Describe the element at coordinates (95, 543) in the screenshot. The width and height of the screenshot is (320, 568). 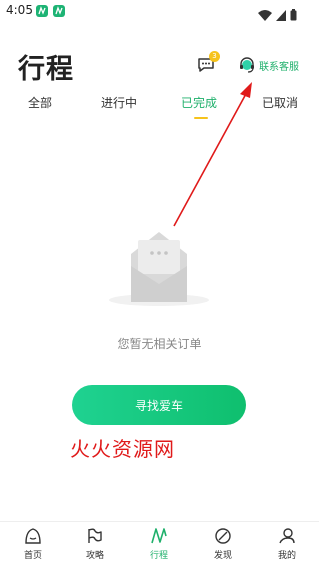
I see `nav-guide: 攻略` at that location.